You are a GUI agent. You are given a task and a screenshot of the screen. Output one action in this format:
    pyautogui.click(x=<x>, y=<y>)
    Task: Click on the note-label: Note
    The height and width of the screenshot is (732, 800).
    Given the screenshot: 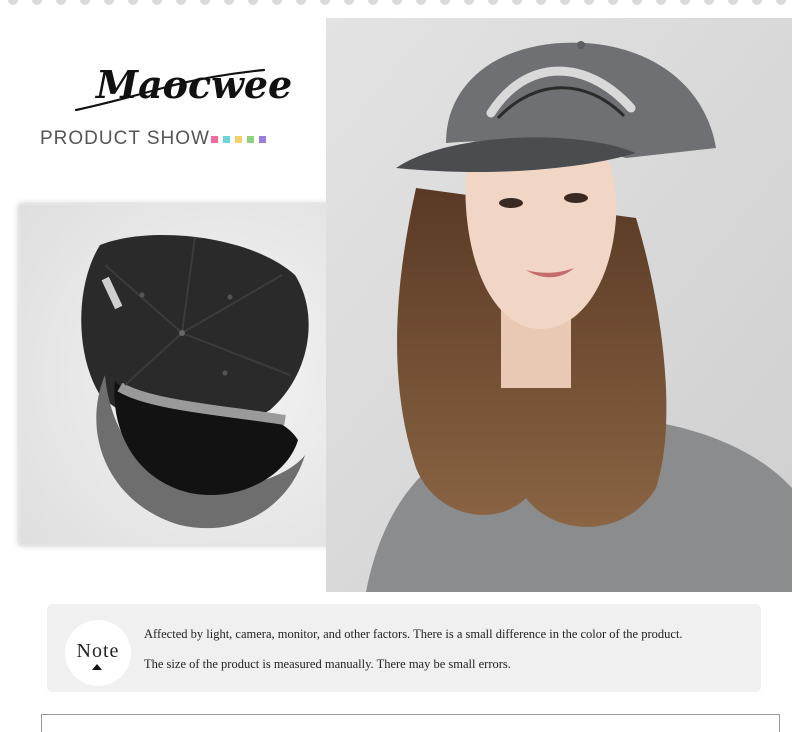 What is the action you would take?
    pyautogui.click(x=98, y=651)
    